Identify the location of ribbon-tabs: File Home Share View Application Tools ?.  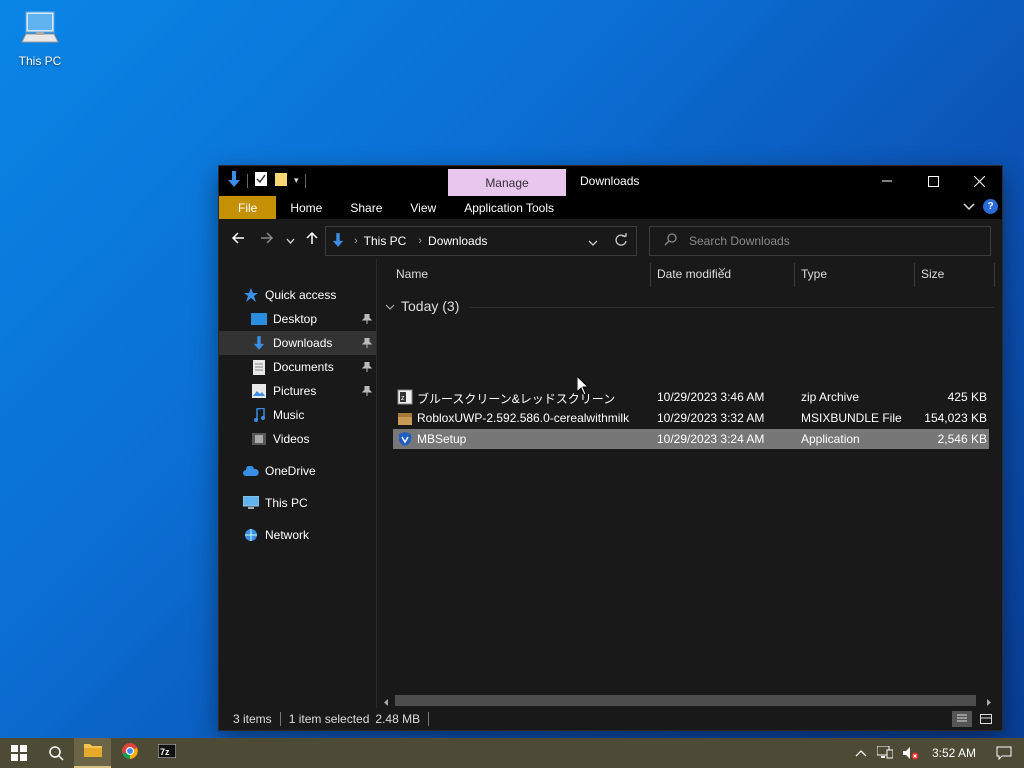
(610, 207).